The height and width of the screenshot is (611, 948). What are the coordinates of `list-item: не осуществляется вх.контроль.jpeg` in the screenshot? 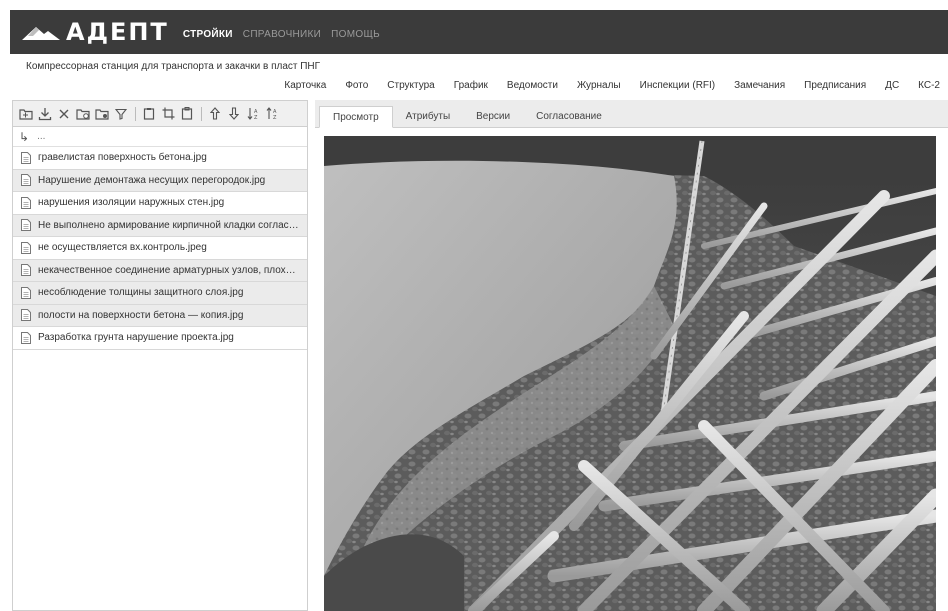 It's located at (160, 248).